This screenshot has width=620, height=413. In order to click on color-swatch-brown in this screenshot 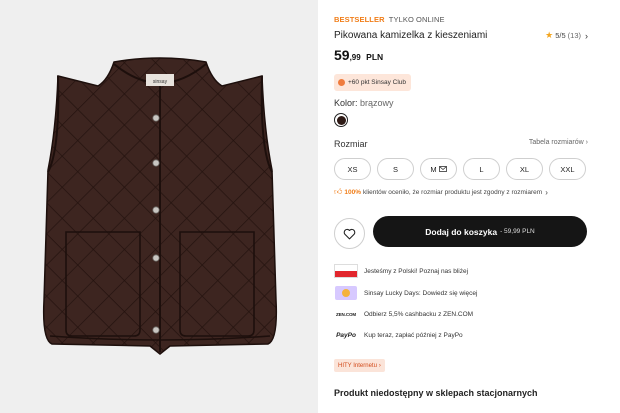, I will do `click(341, 120)`.